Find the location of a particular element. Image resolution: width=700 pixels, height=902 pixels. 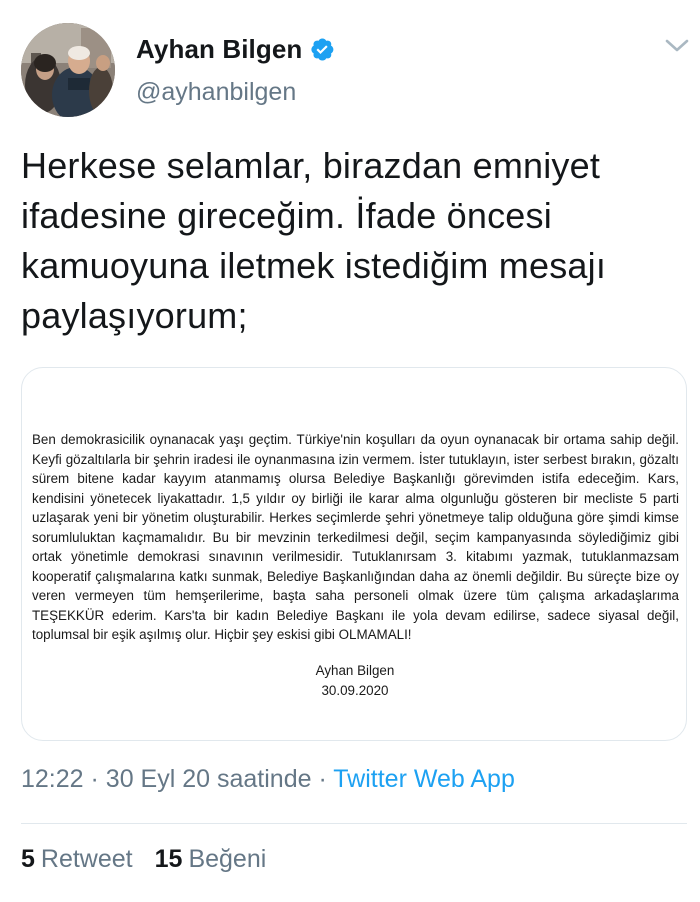

tweet-header: Ayhan Bilgen @ayhanbilgen is located at coordinates (350, 65).